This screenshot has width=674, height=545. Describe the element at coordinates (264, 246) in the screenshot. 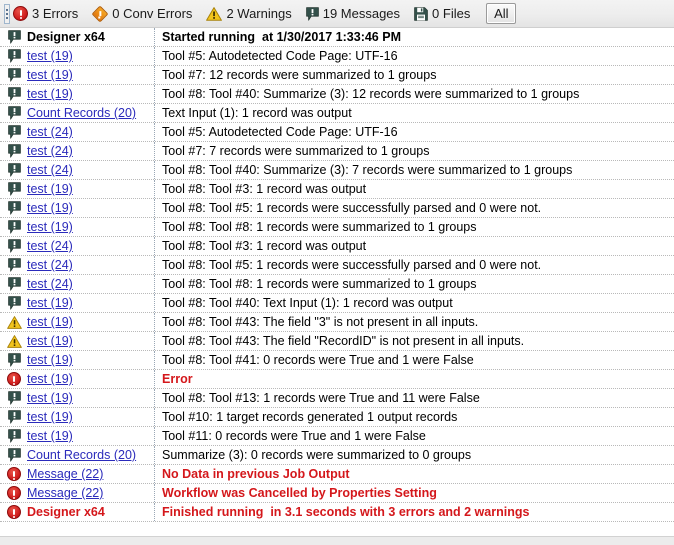

I see `row-message-text: Tool #8: Tool #3: 1 record was output` at that location.